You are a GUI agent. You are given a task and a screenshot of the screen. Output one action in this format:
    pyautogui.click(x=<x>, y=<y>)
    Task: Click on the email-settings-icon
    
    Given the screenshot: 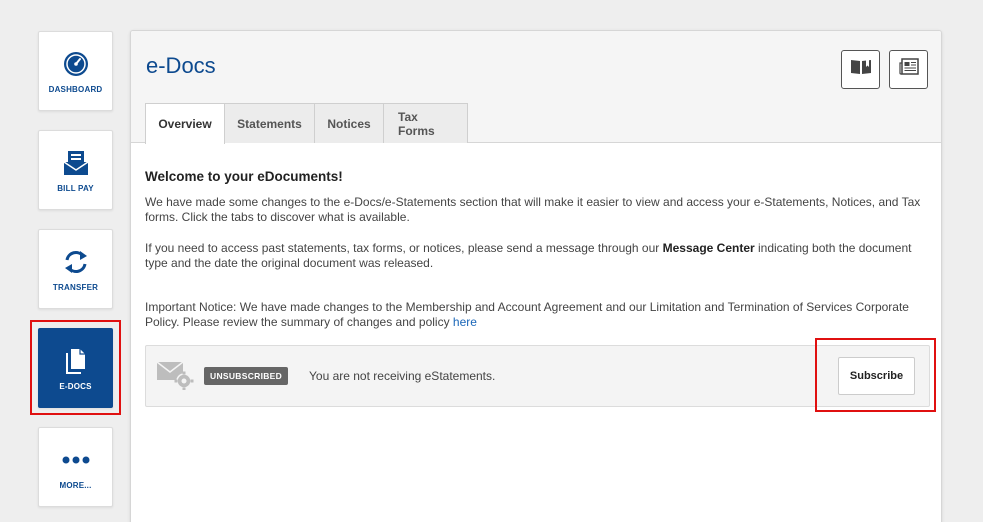 What is the action you would take?
    pyautogui.click(x=175, y=376)
    